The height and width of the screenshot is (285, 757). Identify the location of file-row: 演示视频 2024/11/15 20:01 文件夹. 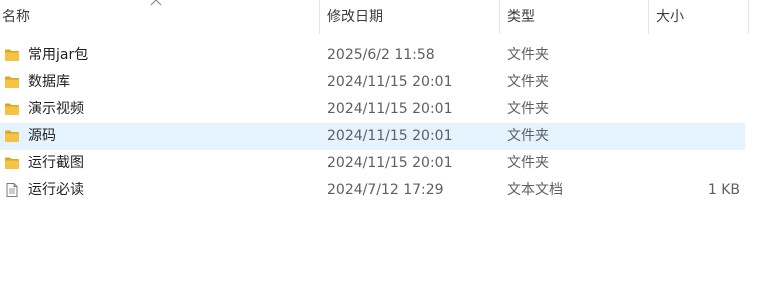
(372, 109).